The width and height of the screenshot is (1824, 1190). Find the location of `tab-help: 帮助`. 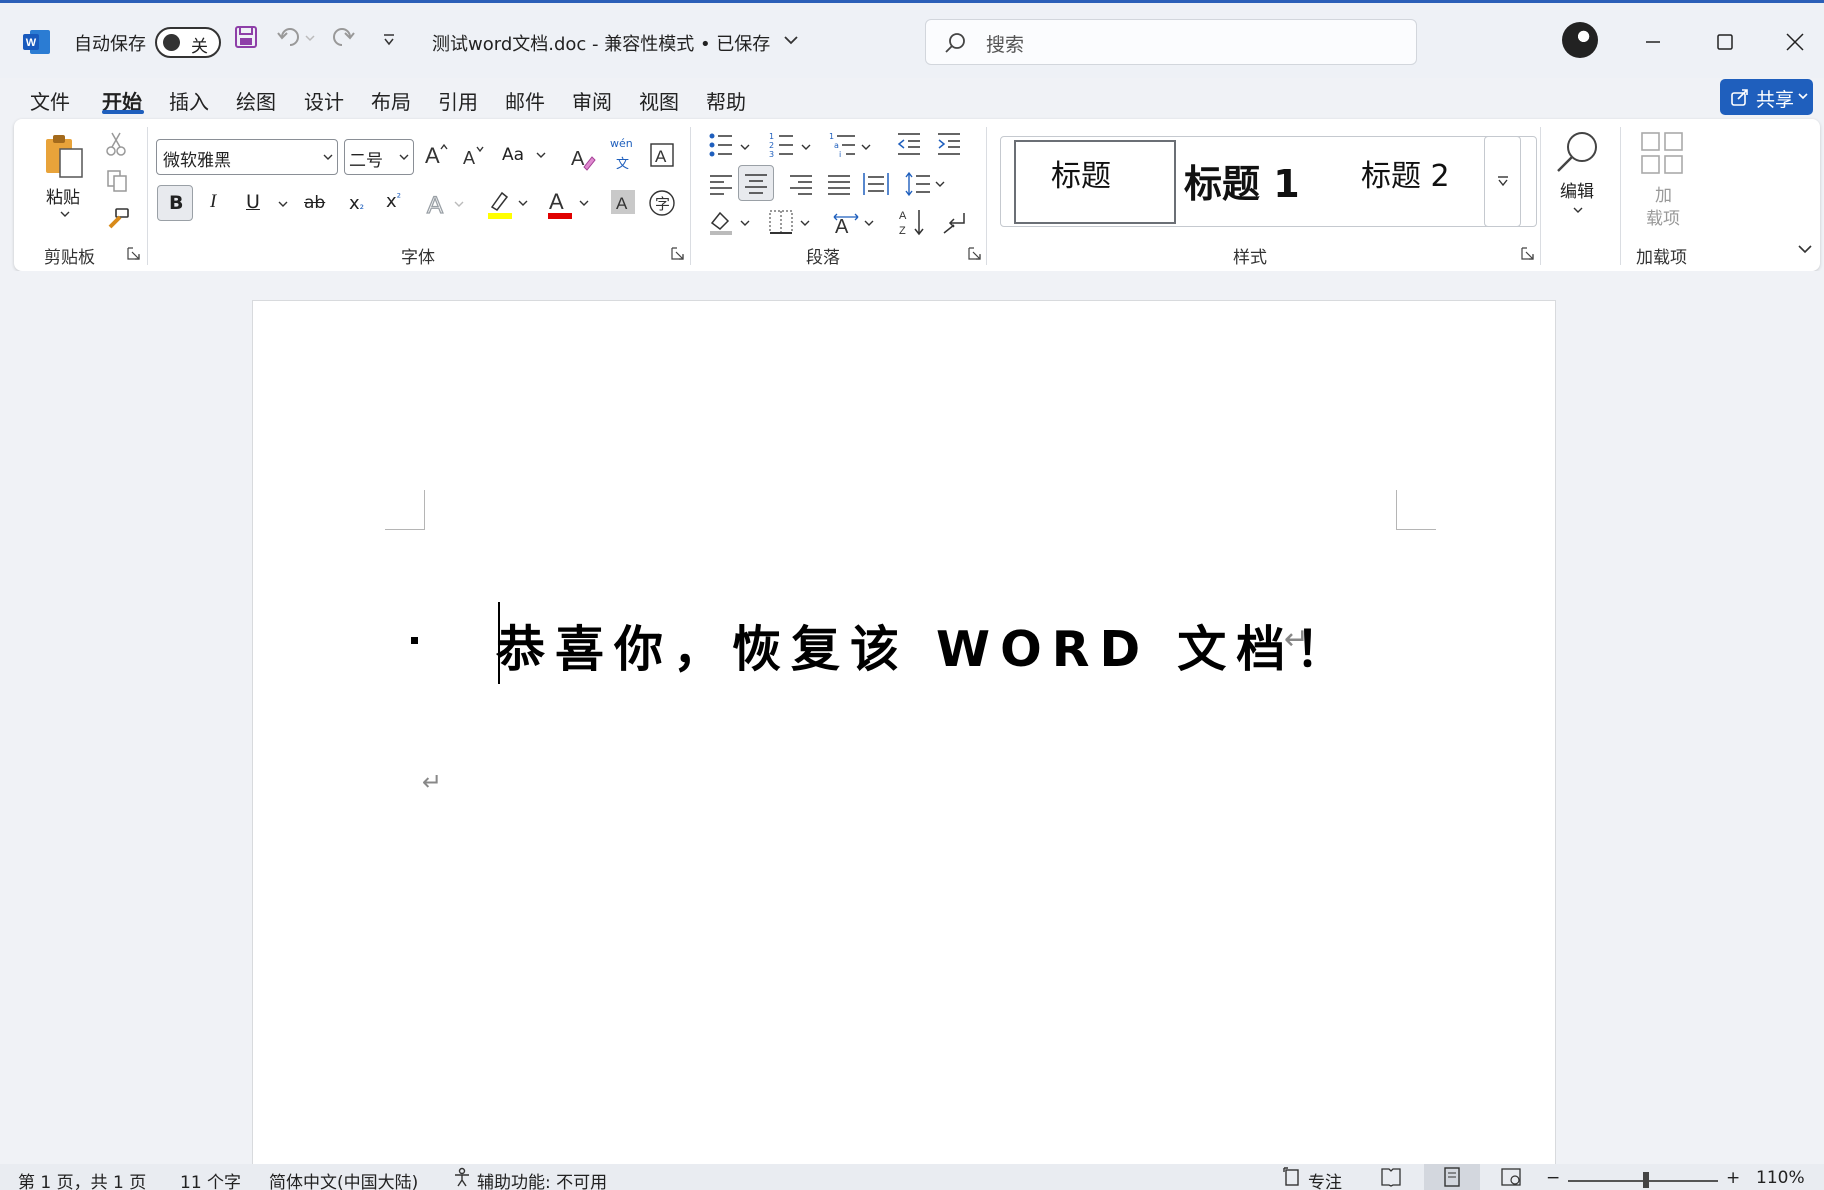

tab-help: 帮助 is located at coordinates (726, 100).